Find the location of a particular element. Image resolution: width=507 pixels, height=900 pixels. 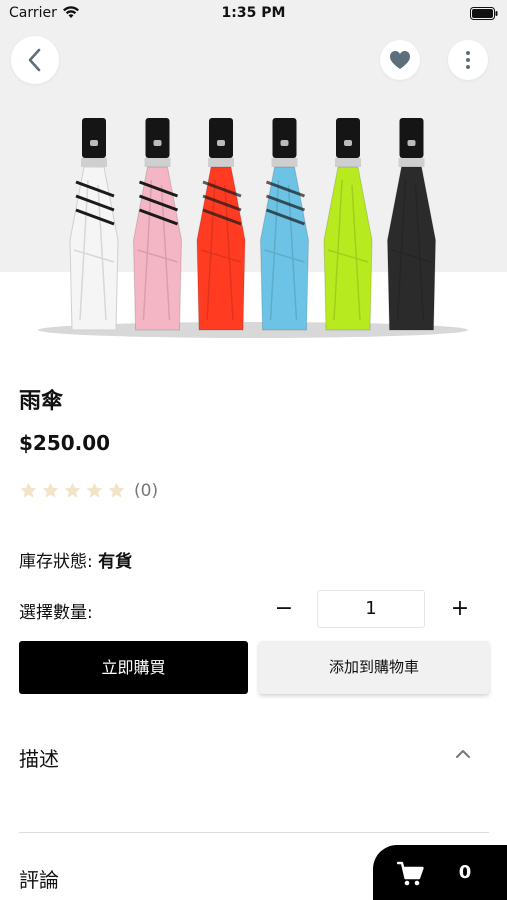

quantity-increase-button: + is located at coordinates (460, 609).